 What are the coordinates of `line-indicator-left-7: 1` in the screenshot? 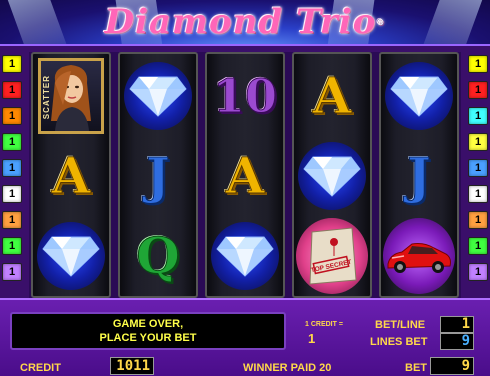 It's located at (12, 220).